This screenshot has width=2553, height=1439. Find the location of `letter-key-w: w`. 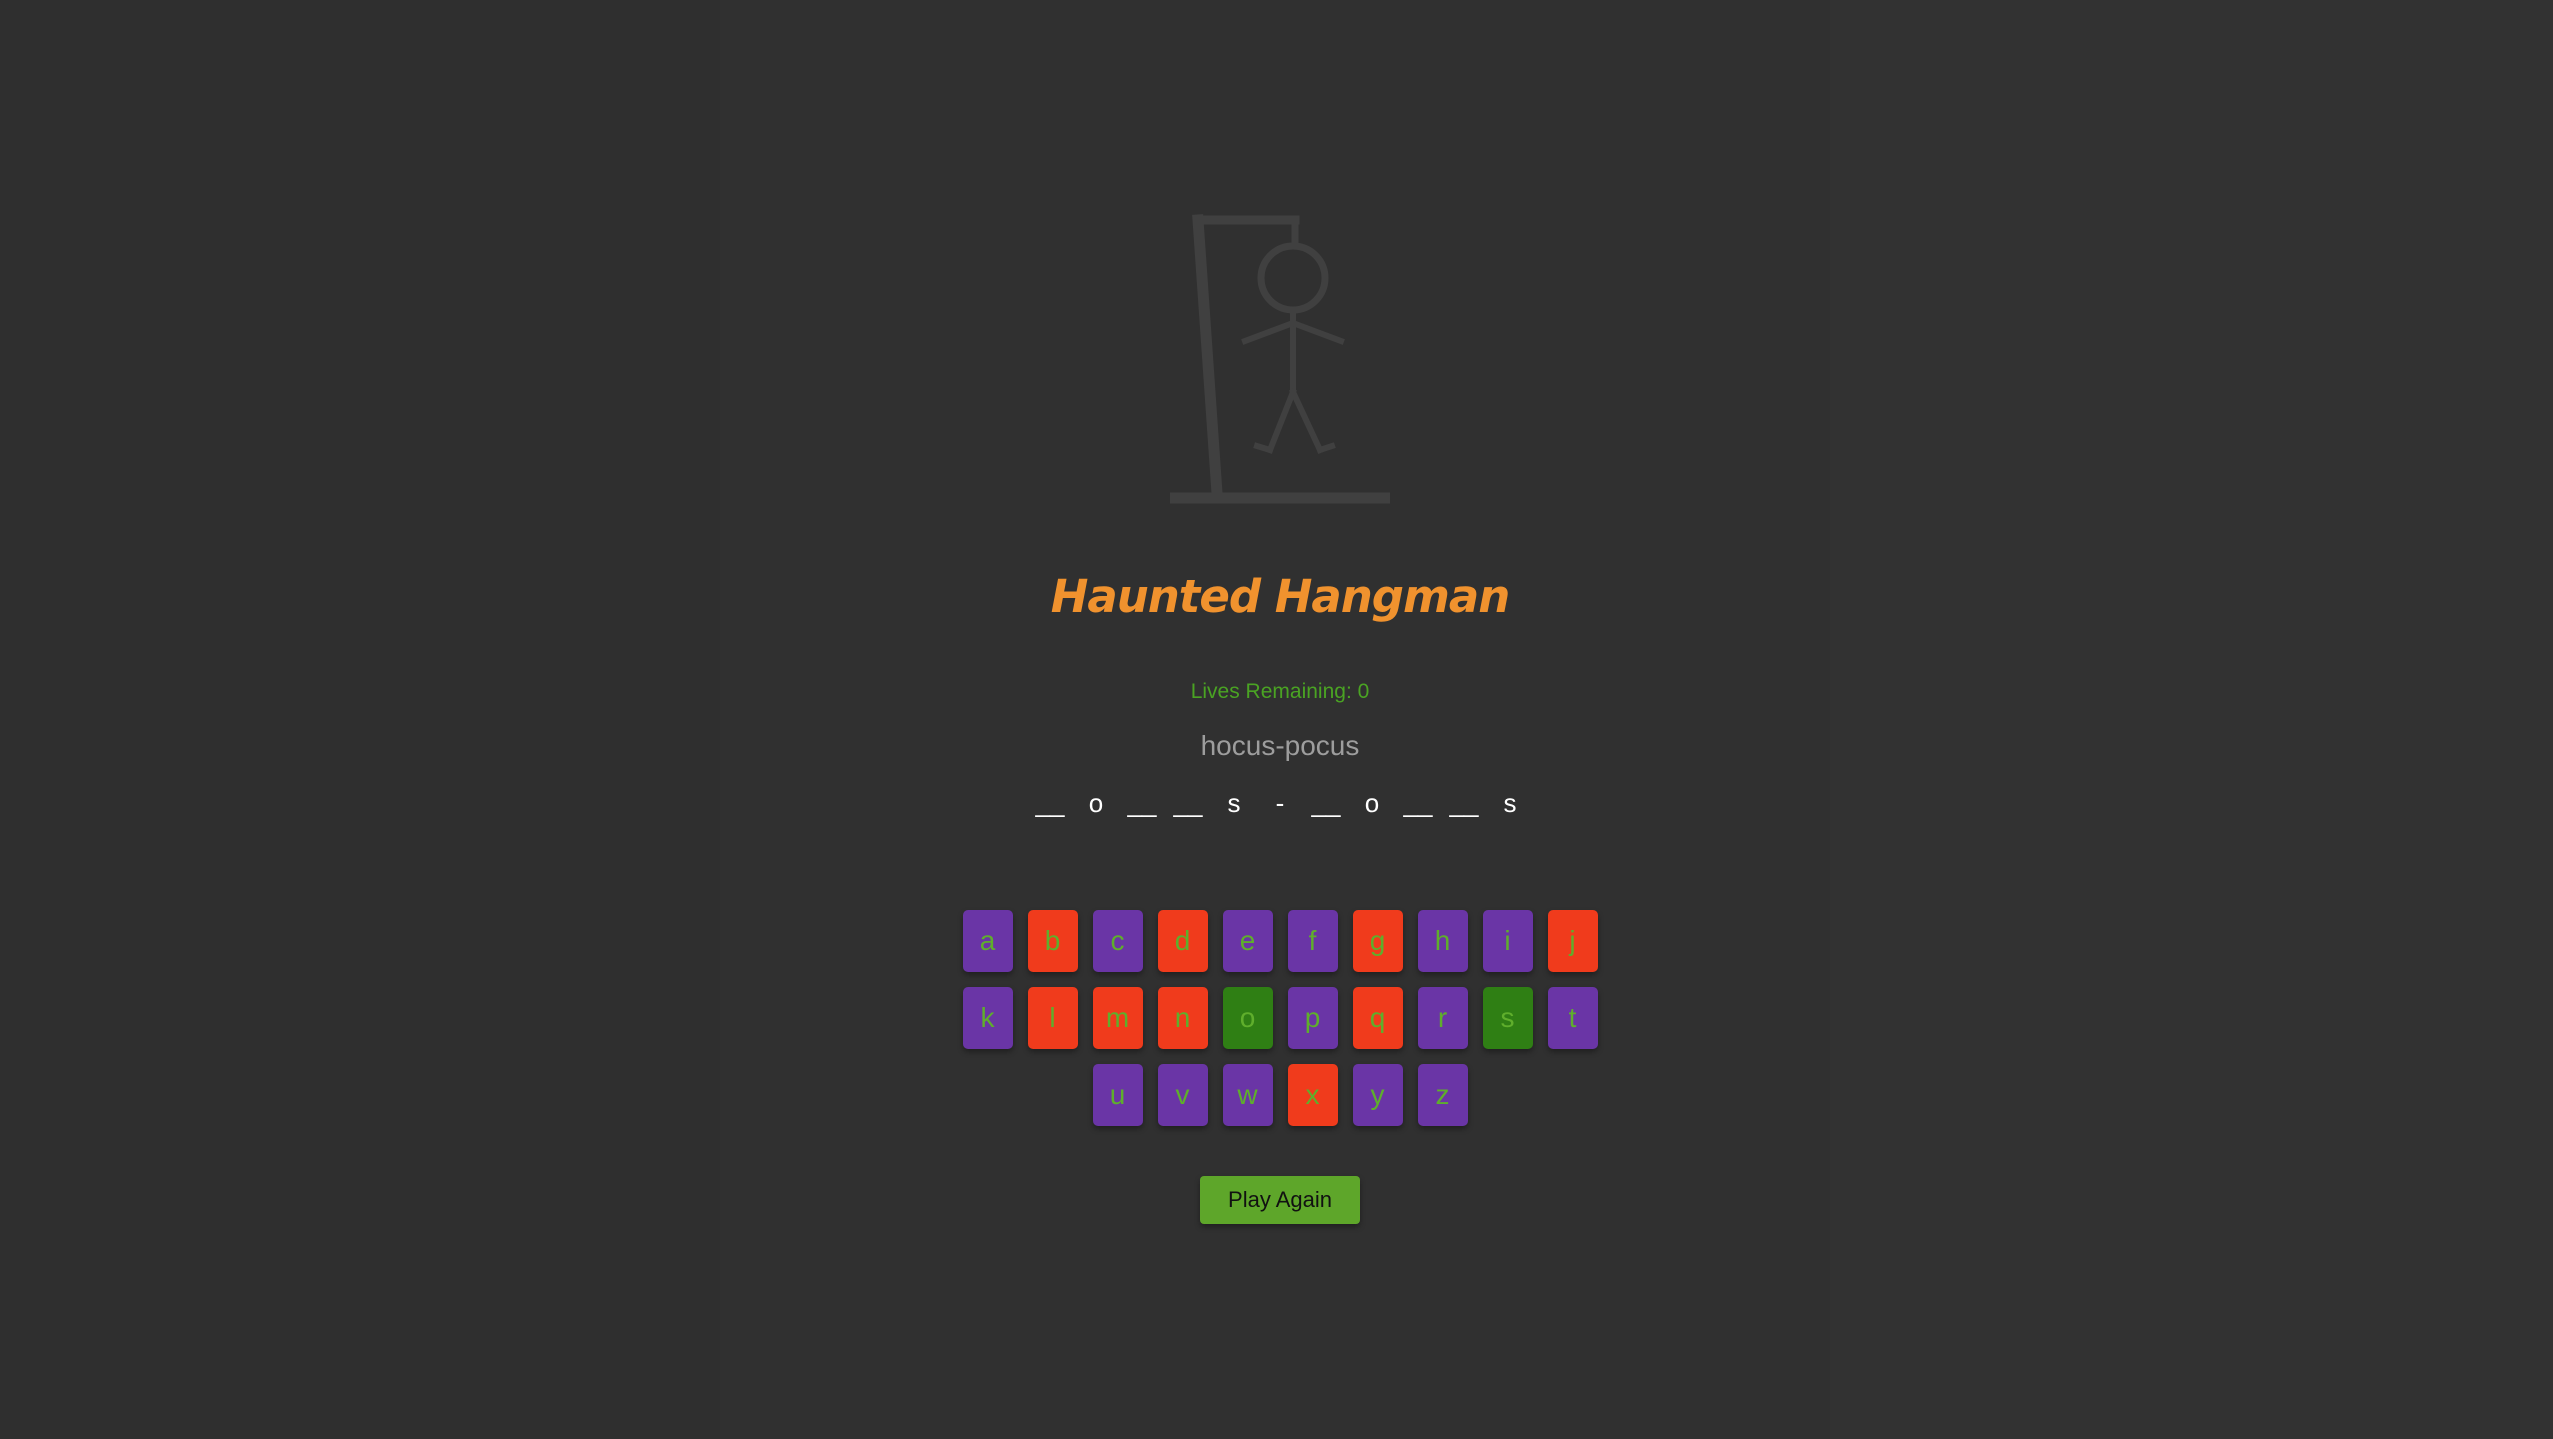

letter-key-w: w is located at coordinates (1247, 1095).